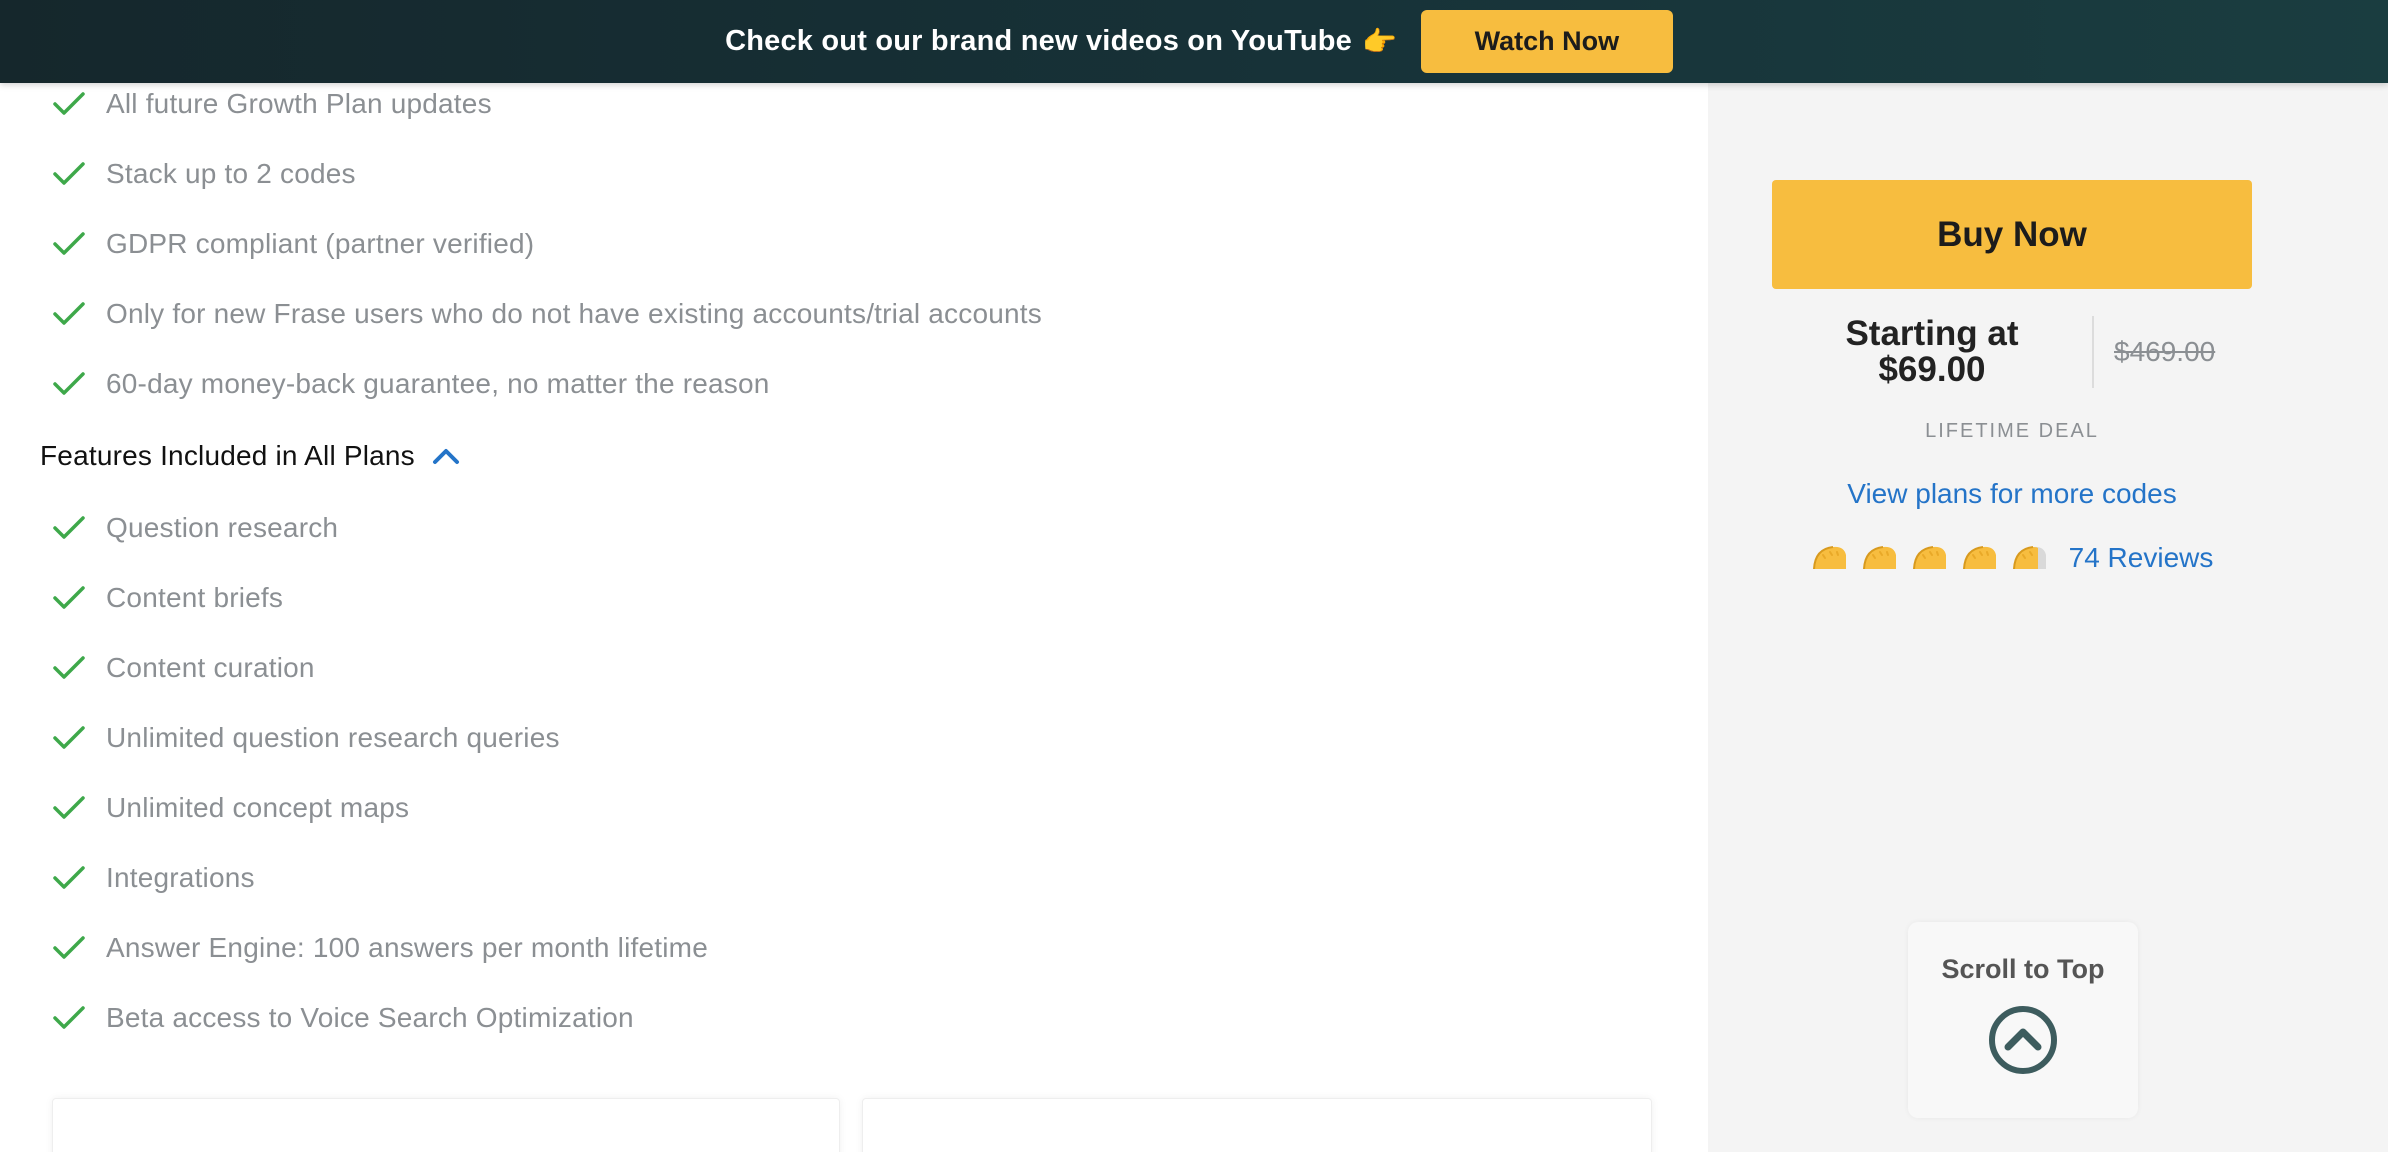 This screenshot has height=1152, width=2388. Describe the element at coordinates (227, 455) in the screenshot. I see `section-title: Features Included in All Plans` at that location.